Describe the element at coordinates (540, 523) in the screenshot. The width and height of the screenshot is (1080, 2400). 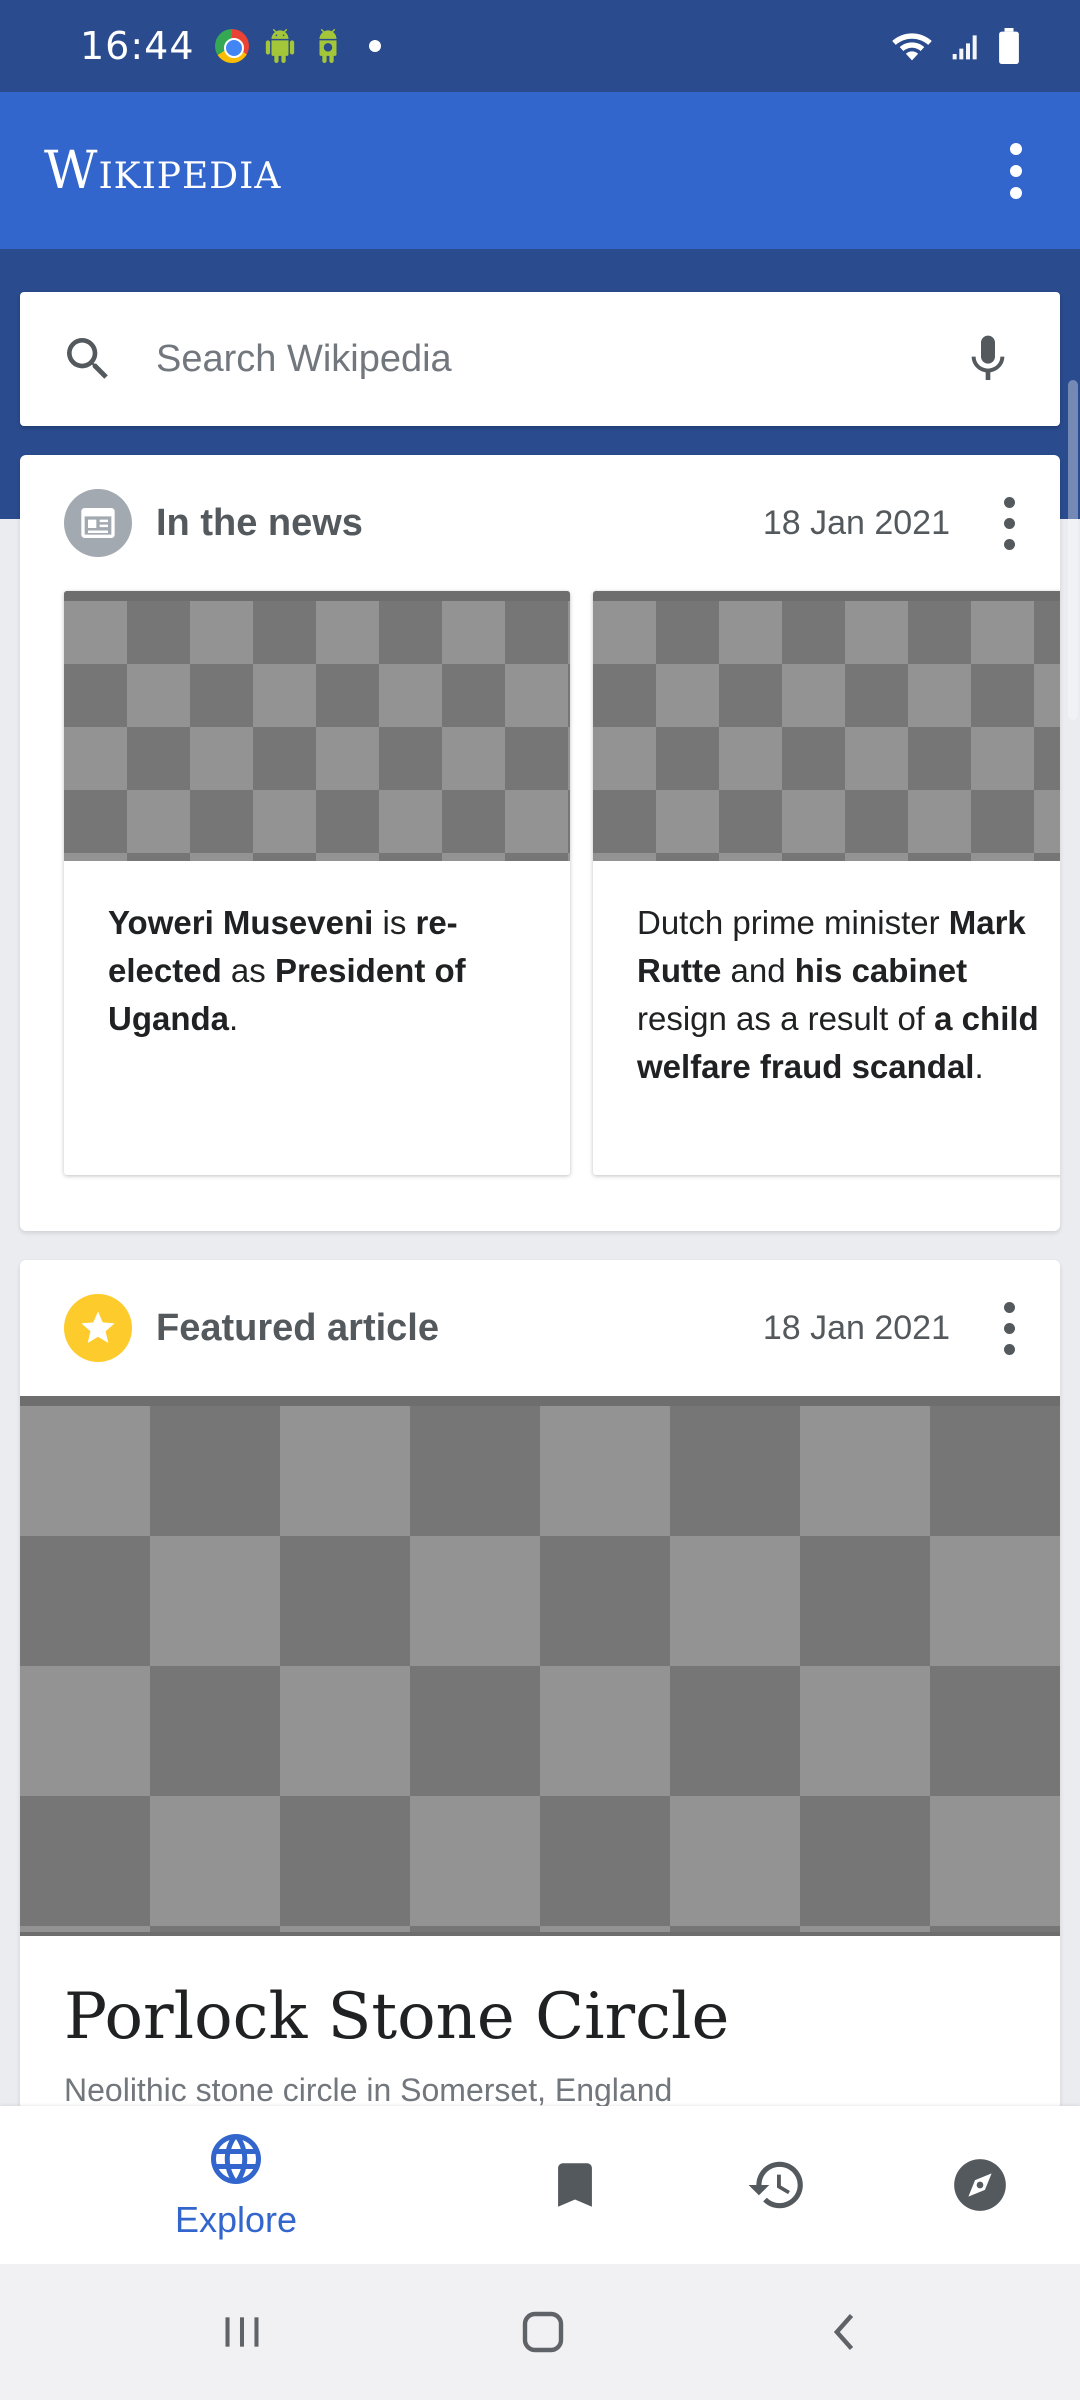
I see `card-header: In the news 18 Jan 2021` at that location.